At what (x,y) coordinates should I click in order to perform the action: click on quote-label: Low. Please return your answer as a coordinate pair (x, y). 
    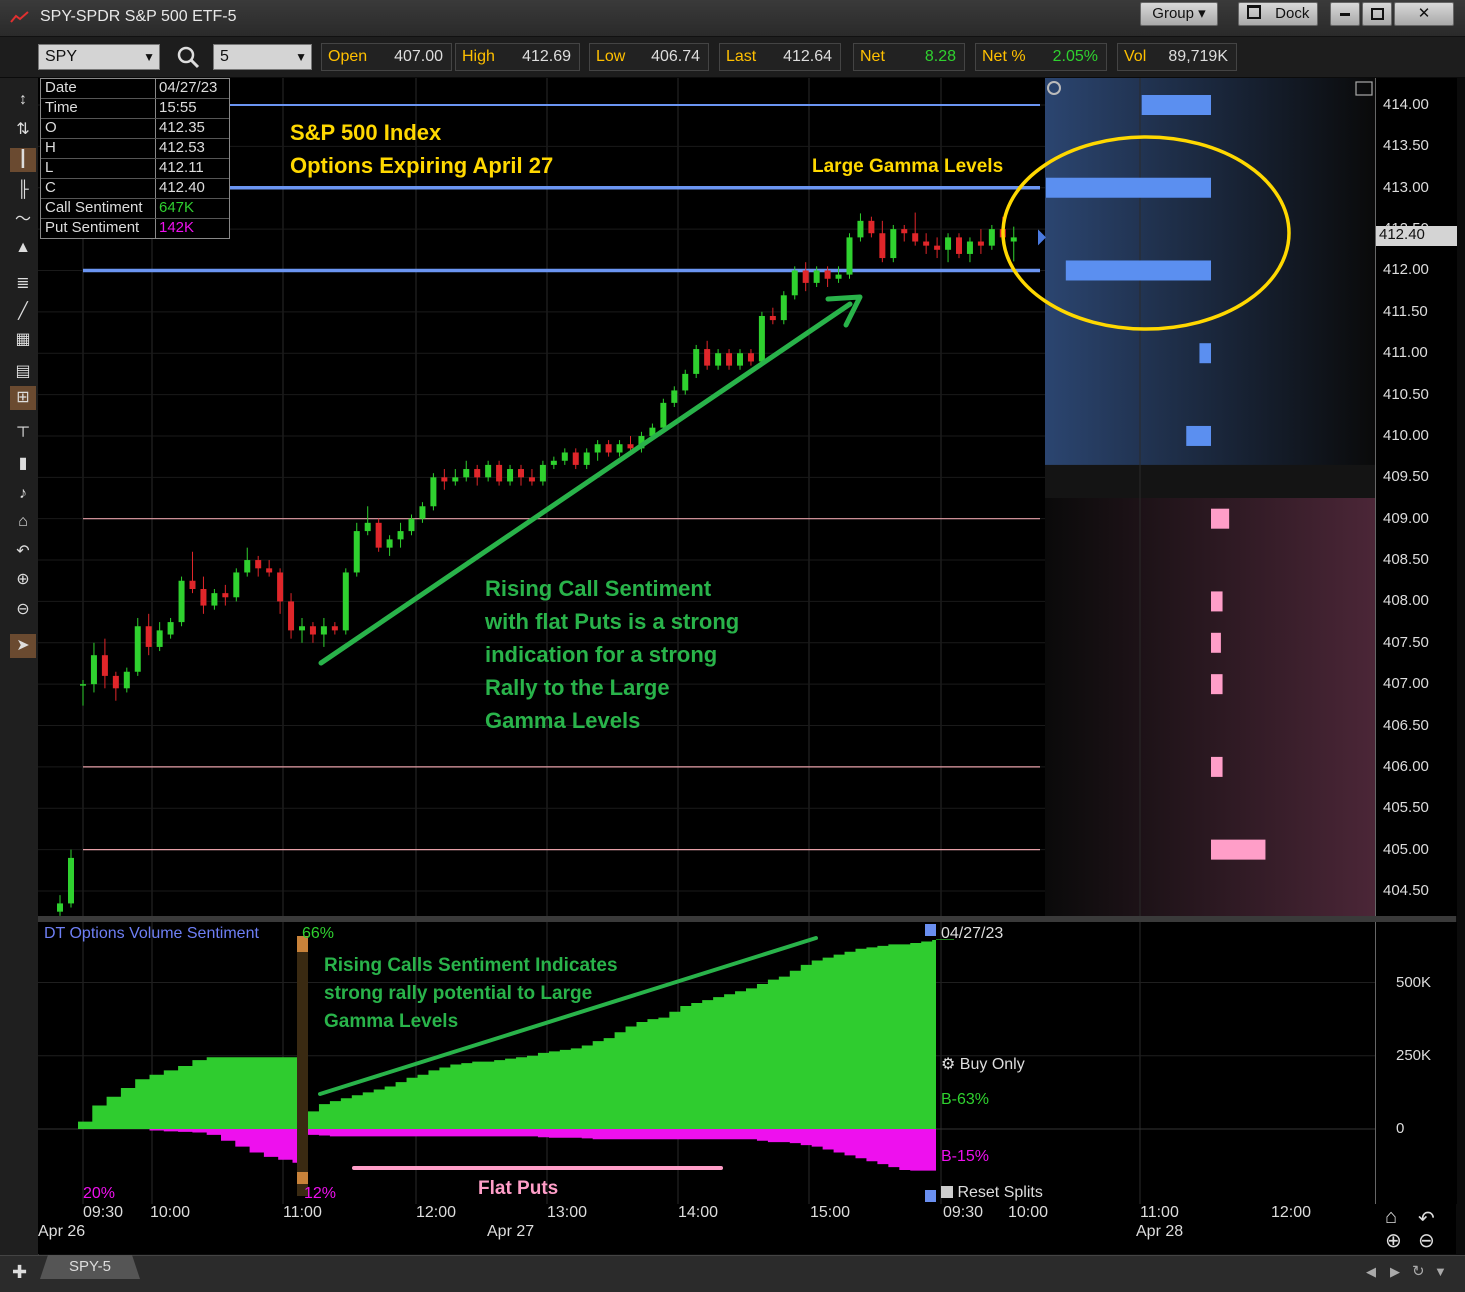
    Looking at the image, I should click on (611, 56).